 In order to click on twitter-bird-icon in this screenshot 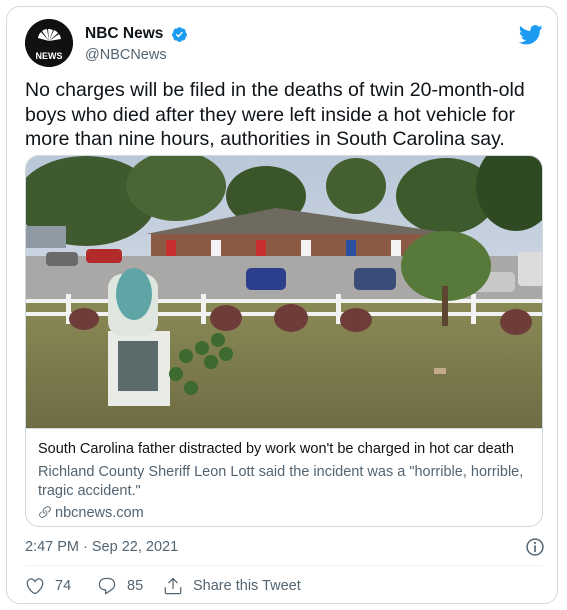, I will do `click(531, 35)`.